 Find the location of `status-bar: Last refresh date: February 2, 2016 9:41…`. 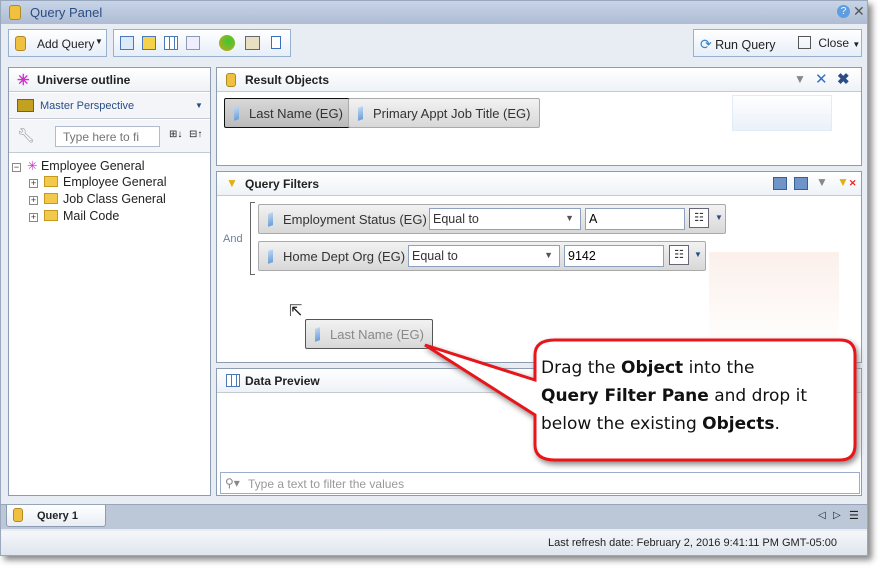

status-bar: Last refresh date: February 2, 2016 9:41… is located at coordinates (434, 543).